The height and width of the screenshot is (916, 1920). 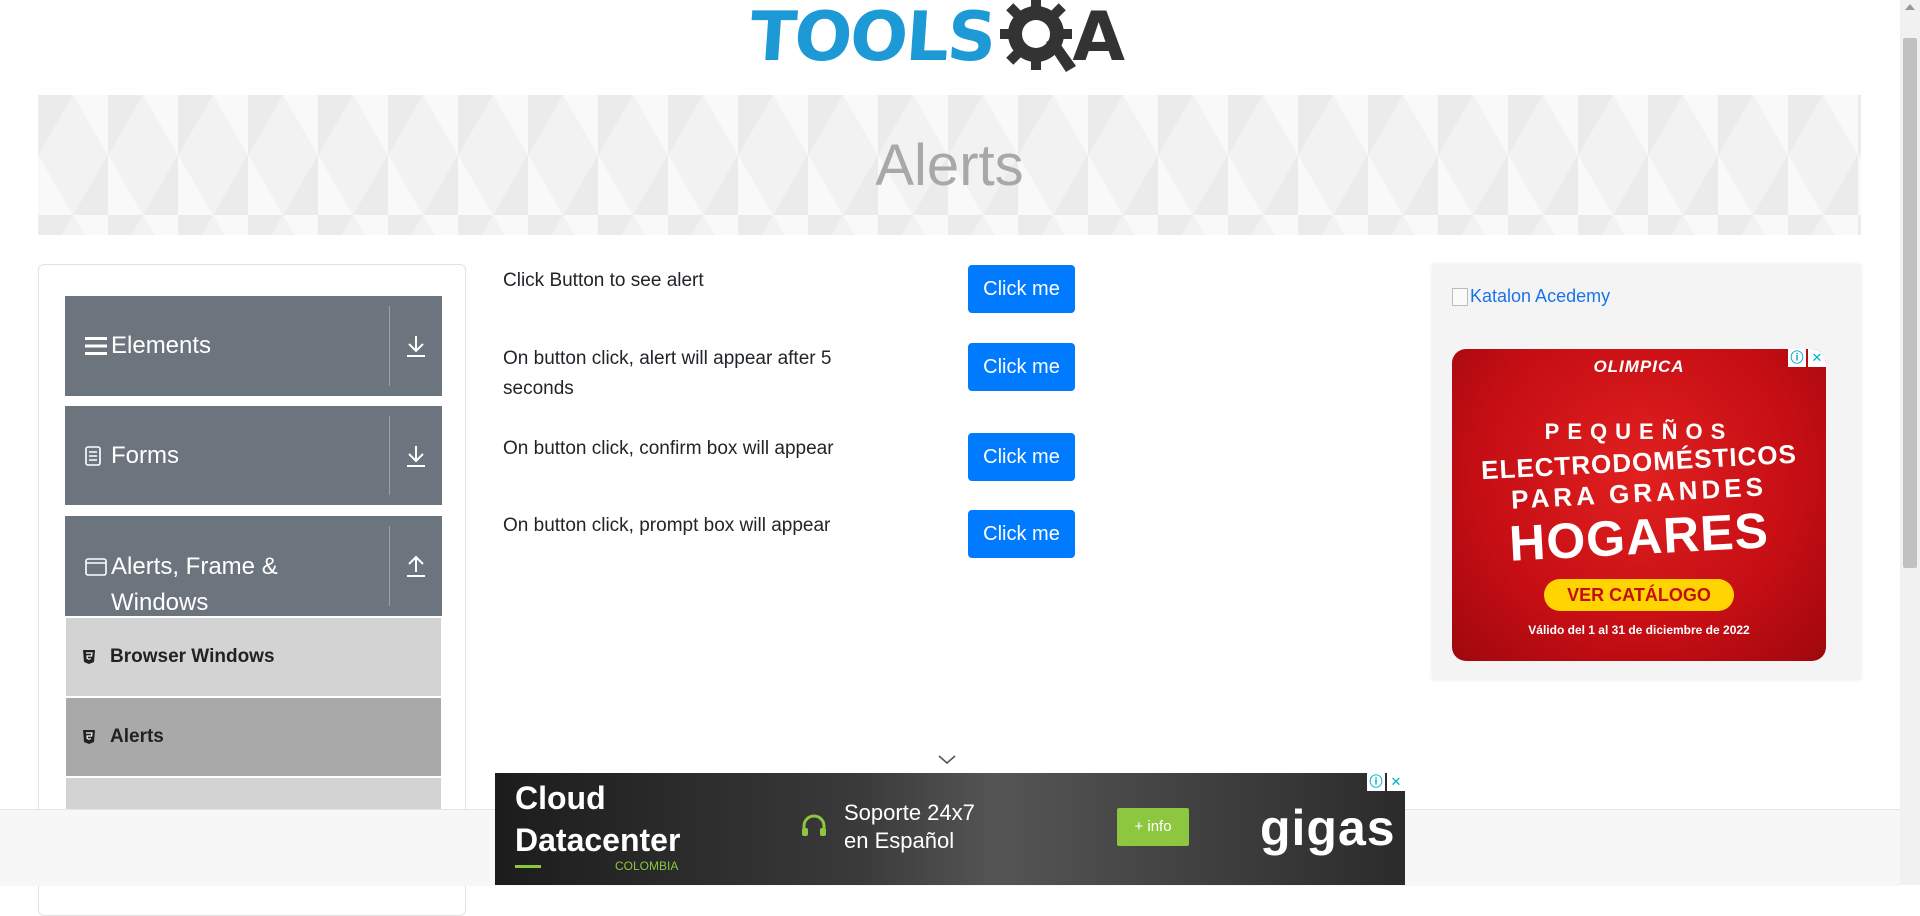 What do you see at coordinates (1153, 827) in the screenshot?
I see `ad-info-button: + info` at bounding box center [1153, 827].